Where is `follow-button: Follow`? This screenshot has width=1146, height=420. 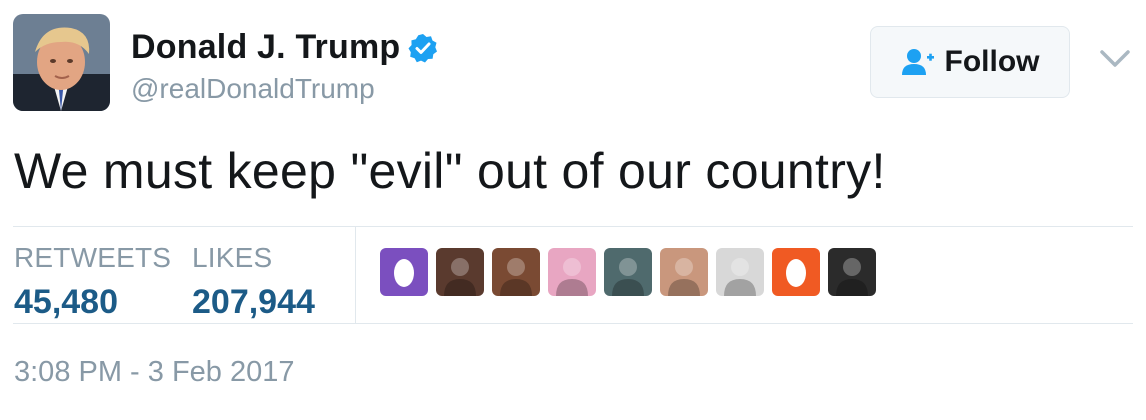 follow-button: Follow is located at coordinates (970, 62).